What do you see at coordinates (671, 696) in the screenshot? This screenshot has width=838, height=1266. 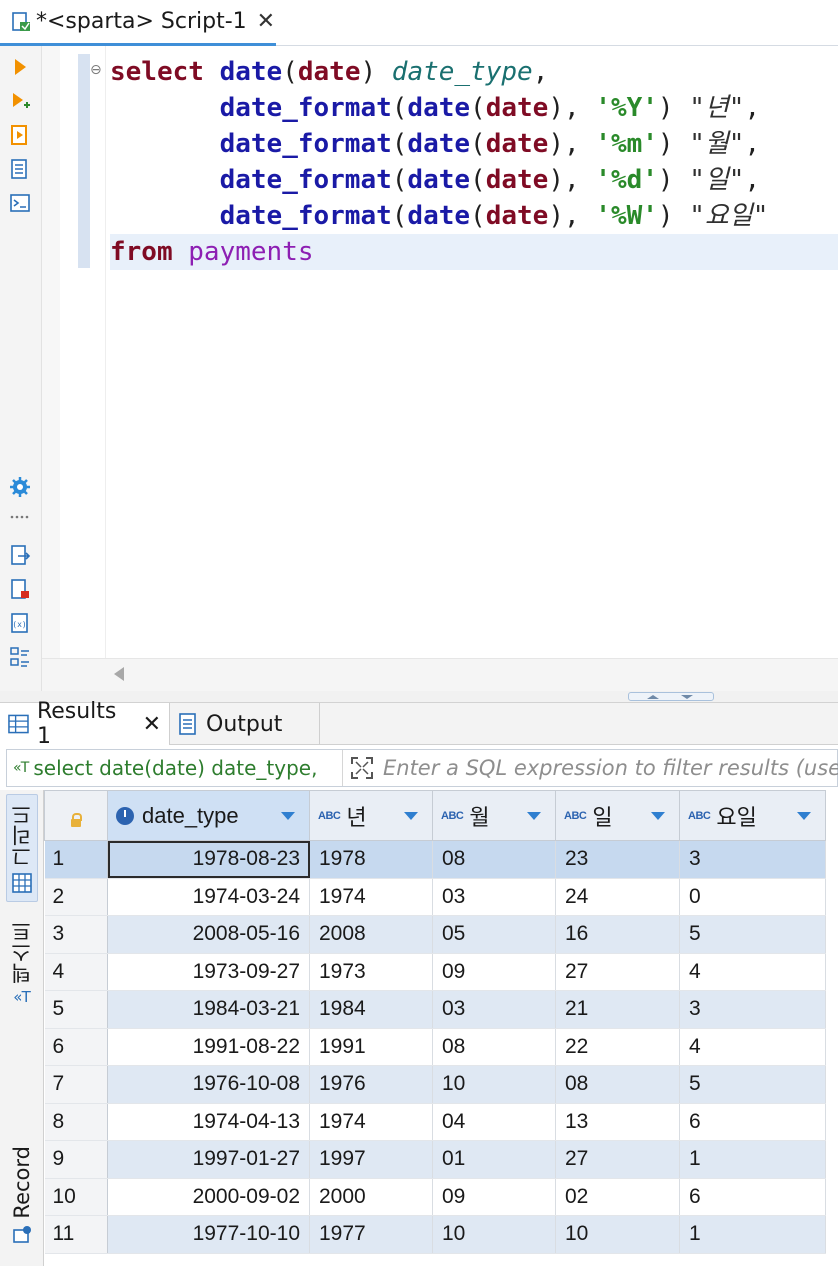 I see `maximize-restore-handle` at bounding box center [671, 696].